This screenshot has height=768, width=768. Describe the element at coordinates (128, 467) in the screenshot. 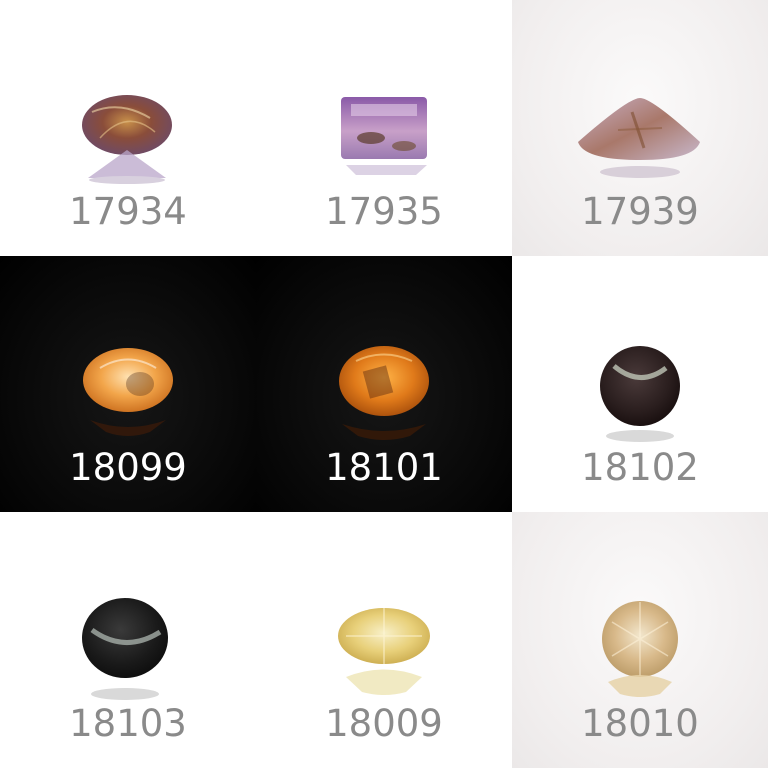

I see `gem-code: 18099` at that location.